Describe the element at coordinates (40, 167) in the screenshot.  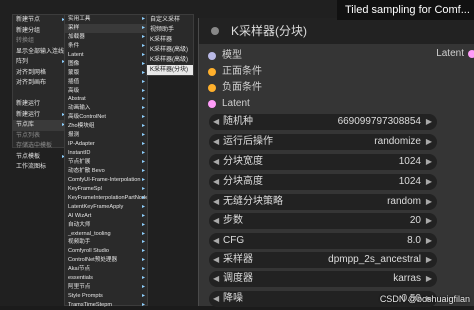
I see `menu-item: 工作流图标` at that location.